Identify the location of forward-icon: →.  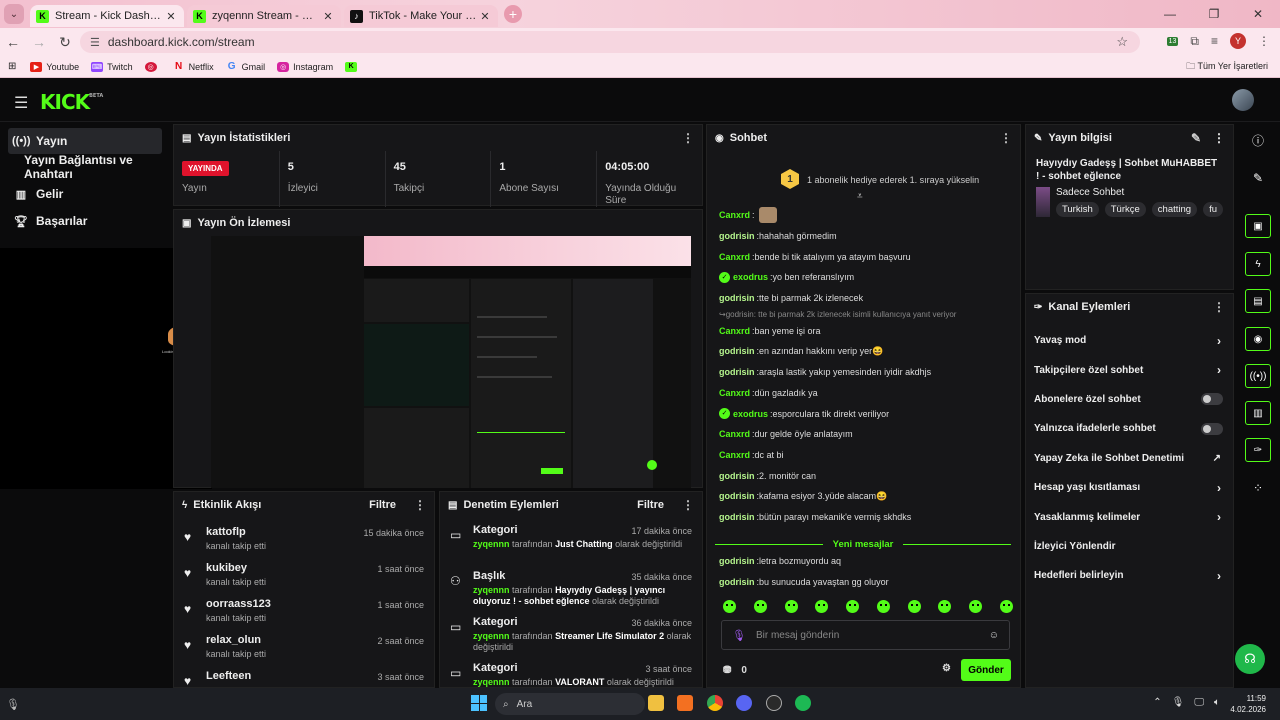
(39, 42).